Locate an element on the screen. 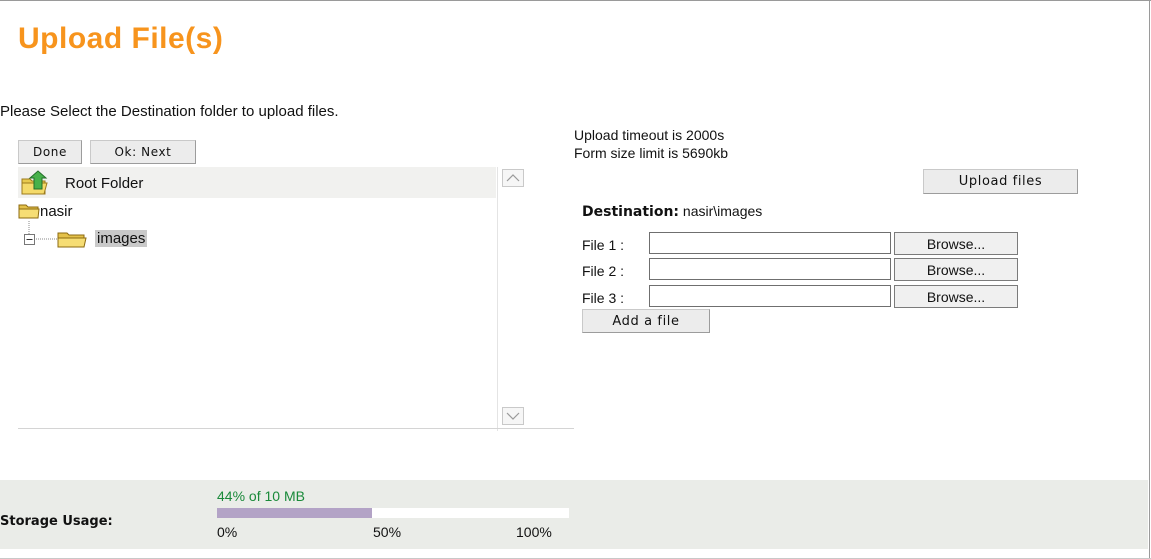 This screenshot has height=559, width=1151. scroll-up-button is located at coordinates (513, 178).